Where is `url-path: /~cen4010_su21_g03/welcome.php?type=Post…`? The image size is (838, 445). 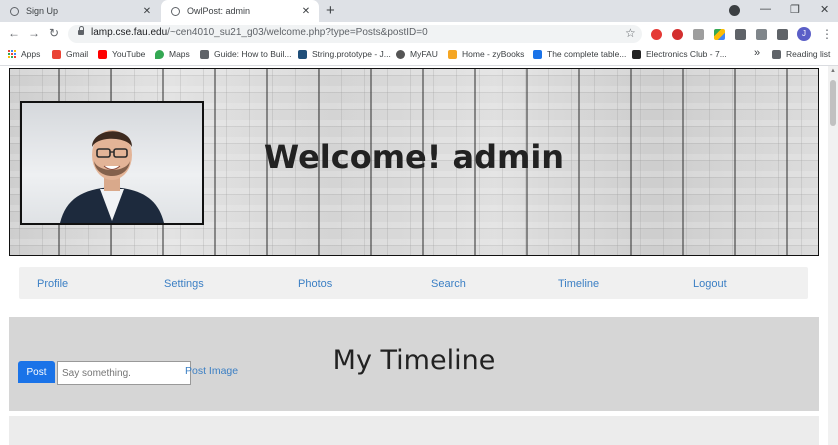
url-path: /~cen4010_su21_g03/welcome.php?type=Post… is located at coordinates (297, 32).